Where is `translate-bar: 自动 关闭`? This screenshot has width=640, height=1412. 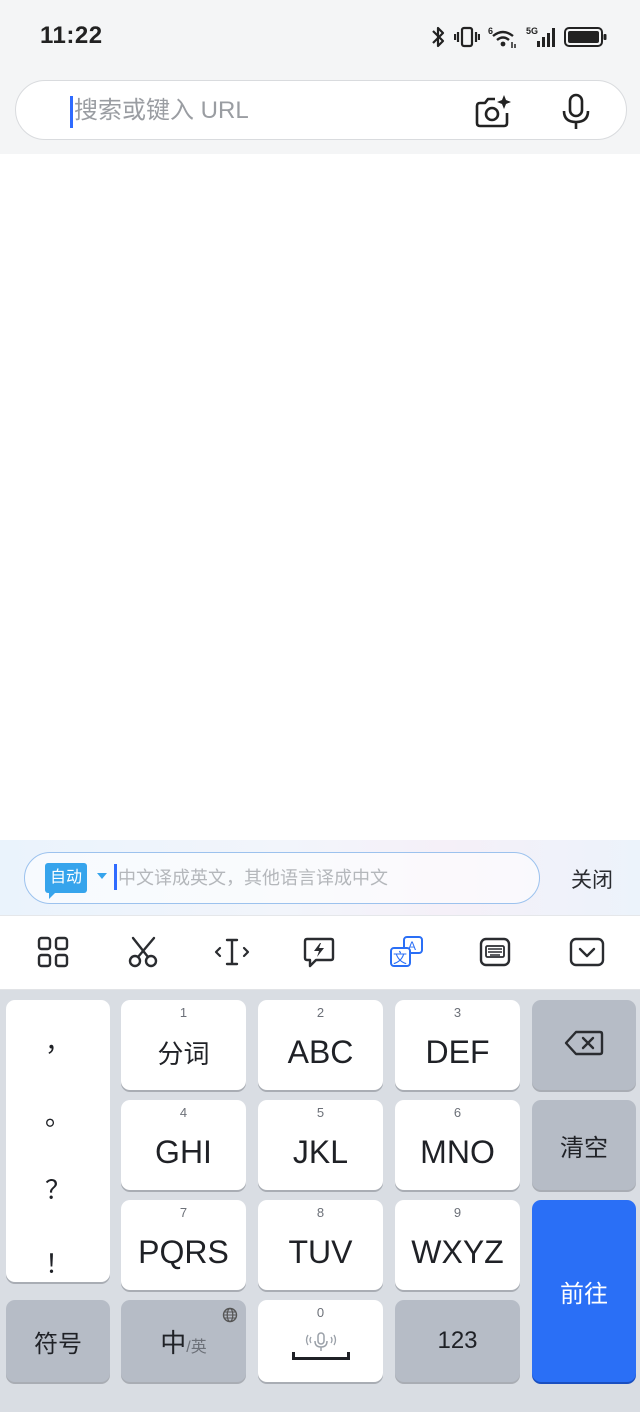
translate-bar: 自动 关闭 is located at coordinates (320, 878).